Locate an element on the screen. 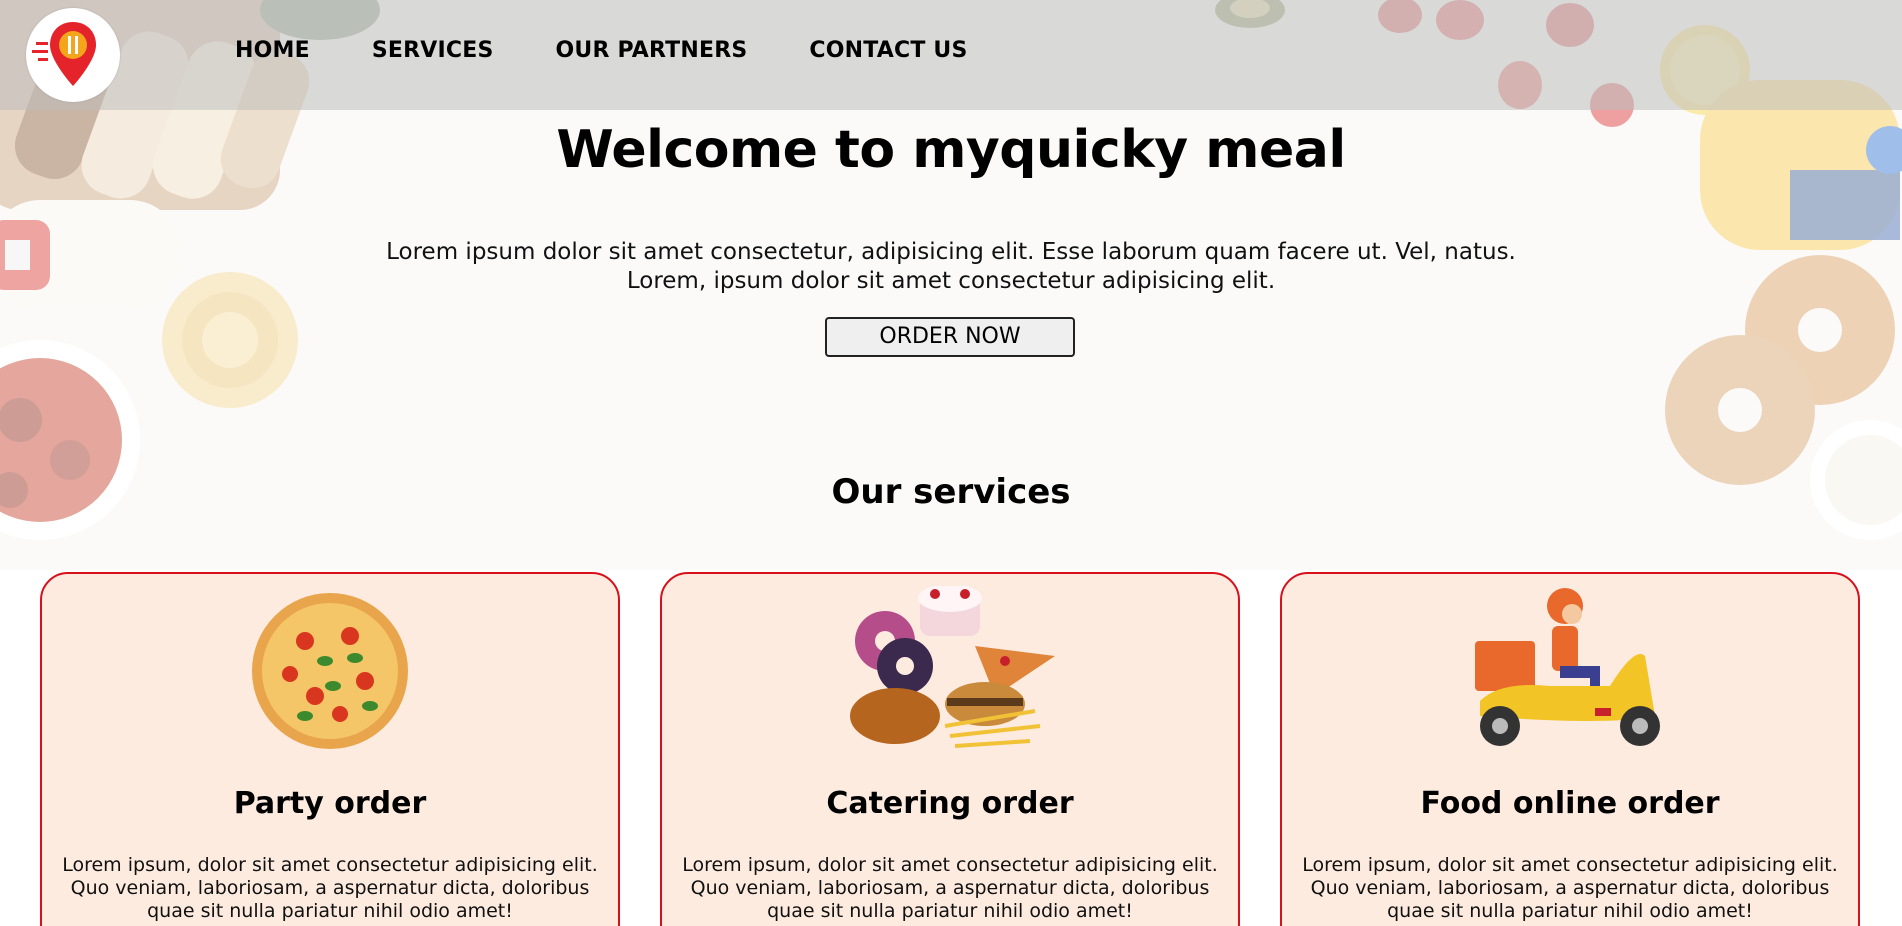  services-title: Our services is located at coordinates (951, 492).